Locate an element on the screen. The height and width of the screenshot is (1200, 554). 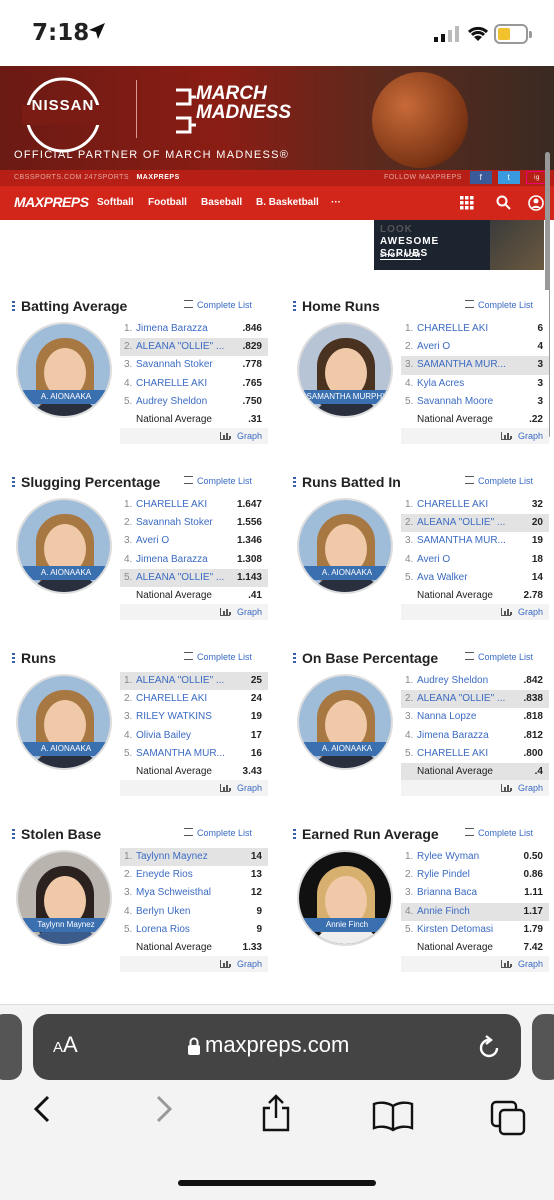
shop-now-link: SHOP NOW is located at coordinates (401, 256).